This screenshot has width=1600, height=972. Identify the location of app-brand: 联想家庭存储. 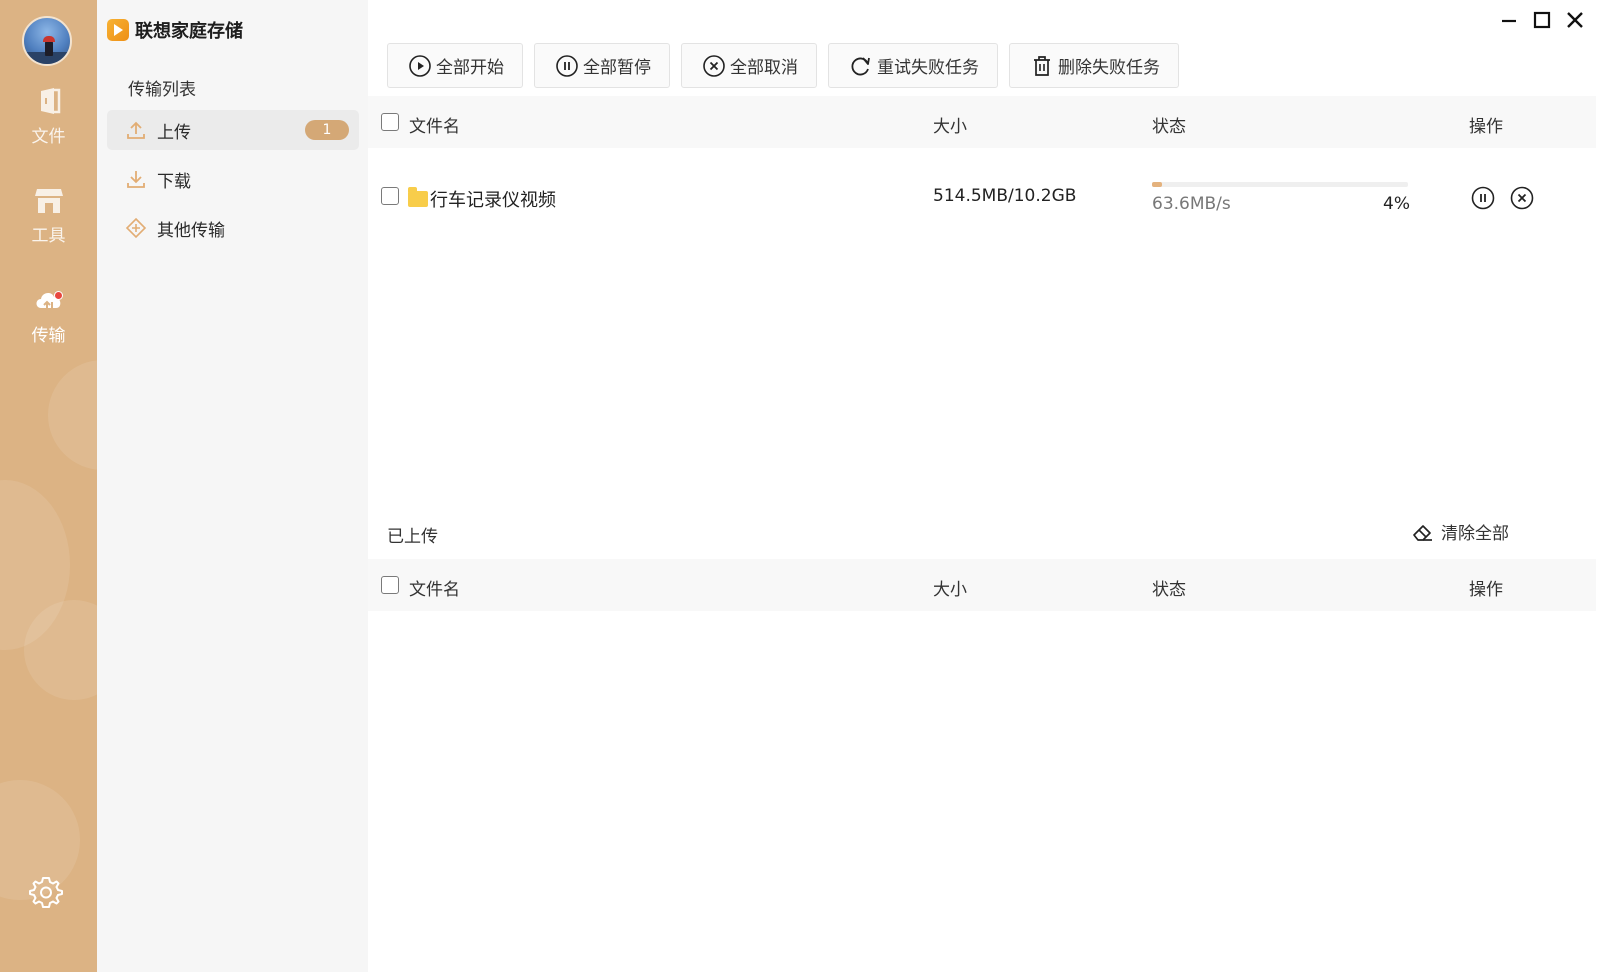
(175, 30).